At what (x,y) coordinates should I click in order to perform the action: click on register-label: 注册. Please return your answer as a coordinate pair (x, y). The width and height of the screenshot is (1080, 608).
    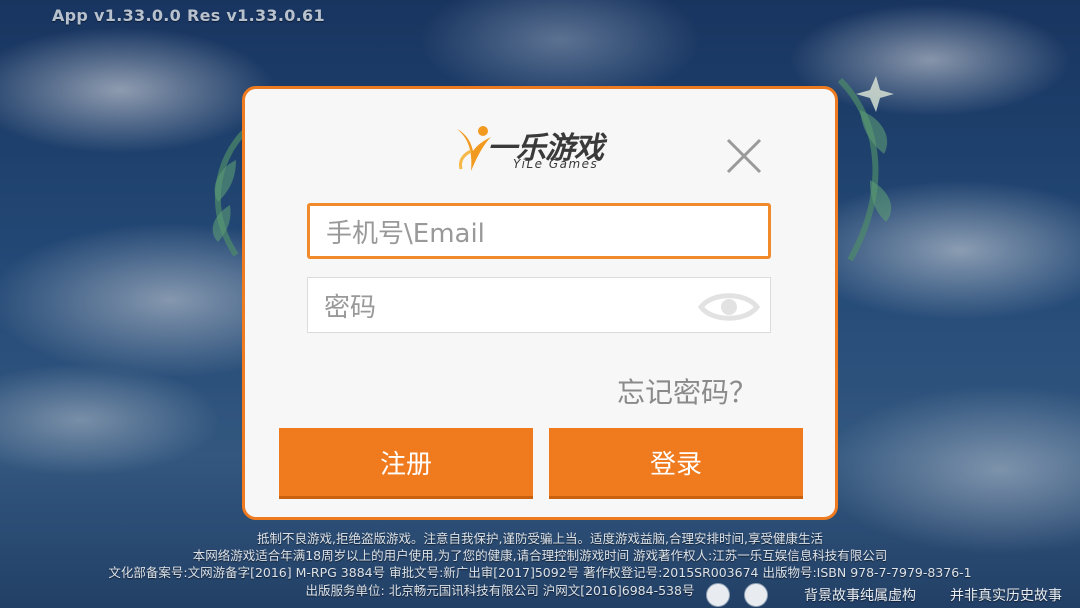
    Looking at the image, I should click on (405, 464).